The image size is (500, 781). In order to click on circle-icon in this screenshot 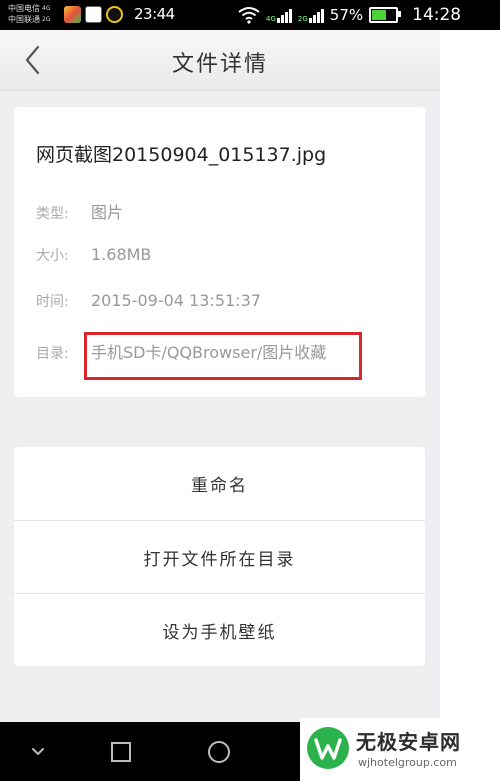, I will do `click(219, 752)`.